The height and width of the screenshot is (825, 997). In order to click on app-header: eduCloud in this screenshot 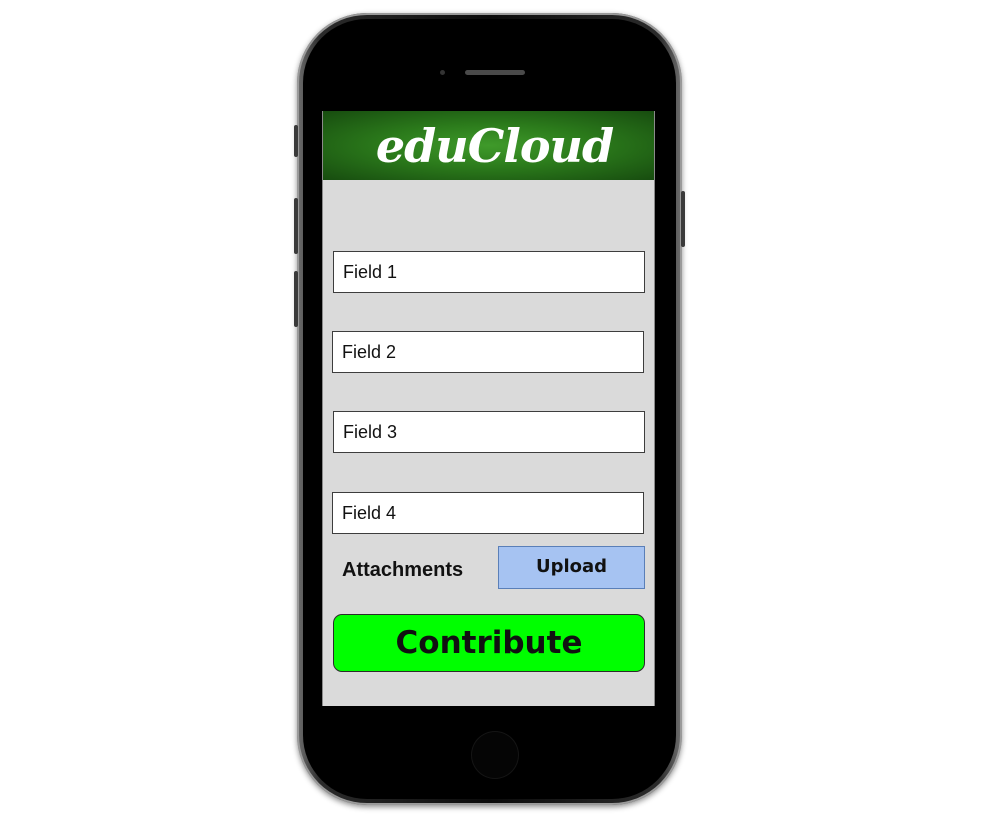, I will do `click(488, 145)`.